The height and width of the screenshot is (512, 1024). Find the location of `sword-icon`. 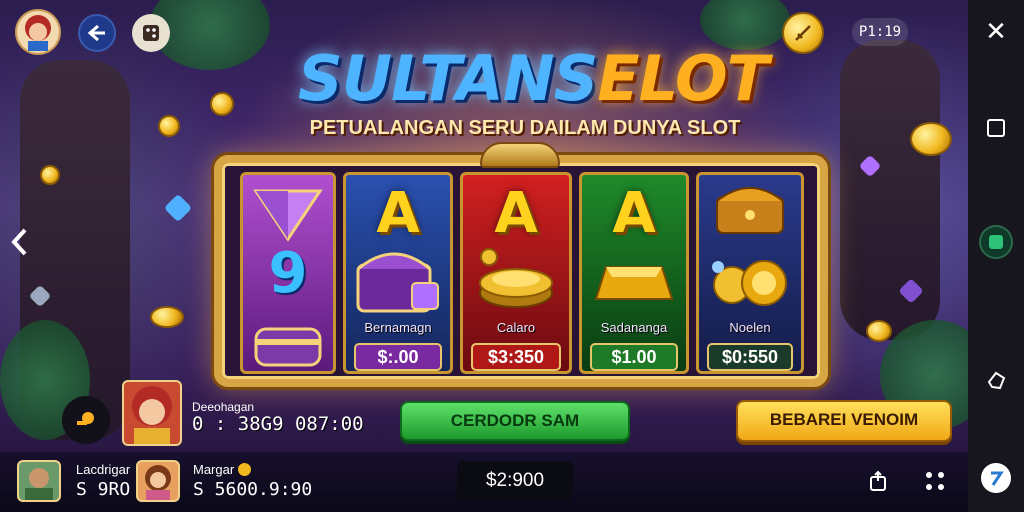

sword-icon is located at coordinates (803, 33).